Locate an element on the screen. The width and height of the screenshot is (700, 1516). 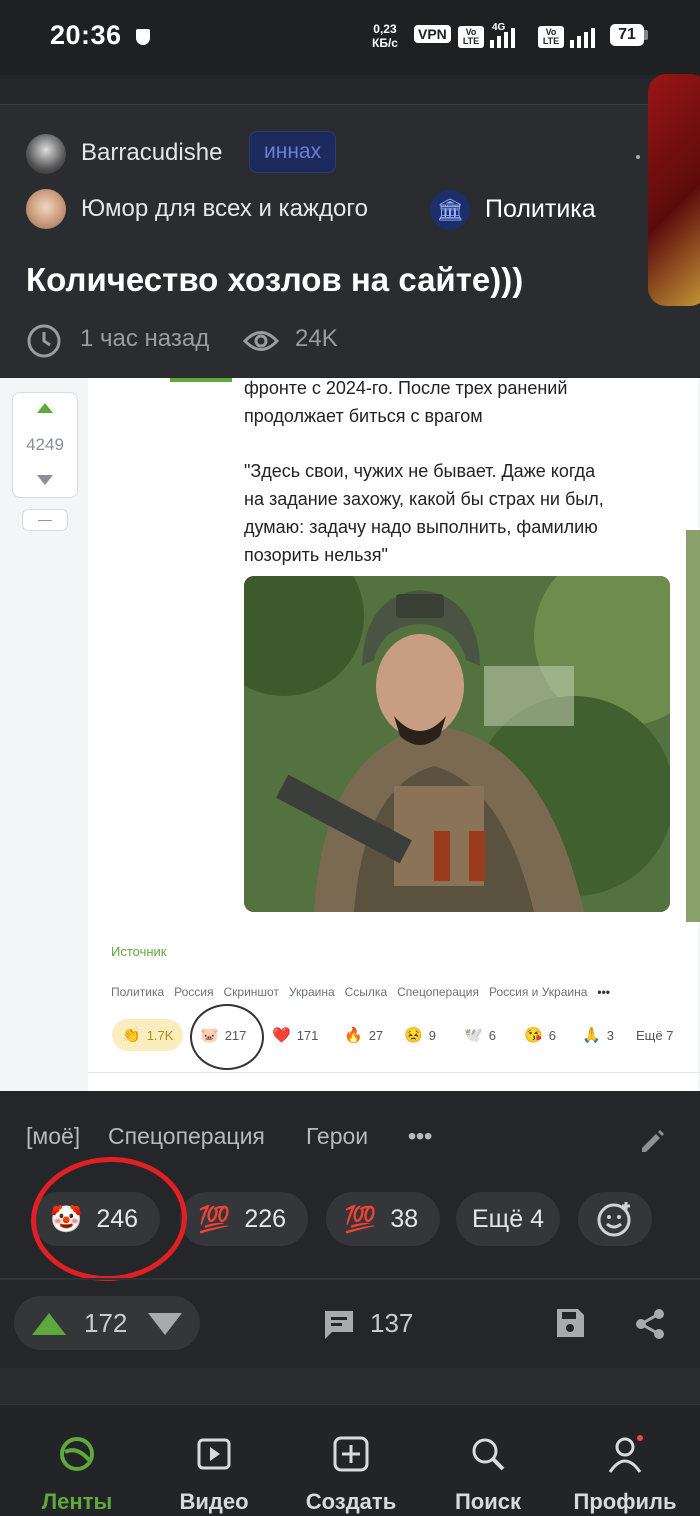
upvote-icon is located at coordinates (49, 1324).